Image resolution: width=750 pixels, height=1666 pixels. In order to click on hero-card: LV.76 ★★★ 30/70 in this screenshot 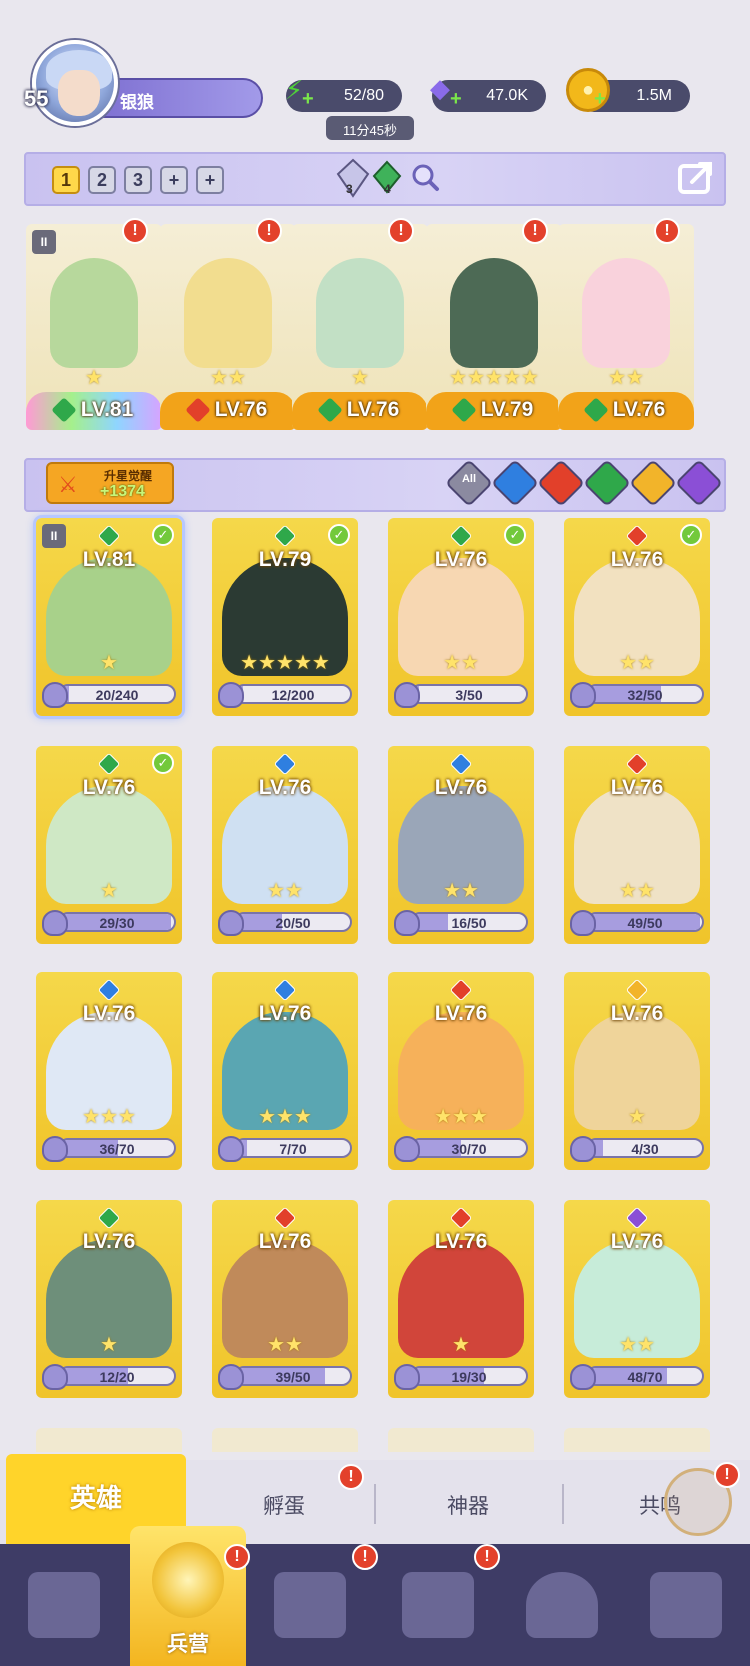, I will do `click(461, 1071)`.